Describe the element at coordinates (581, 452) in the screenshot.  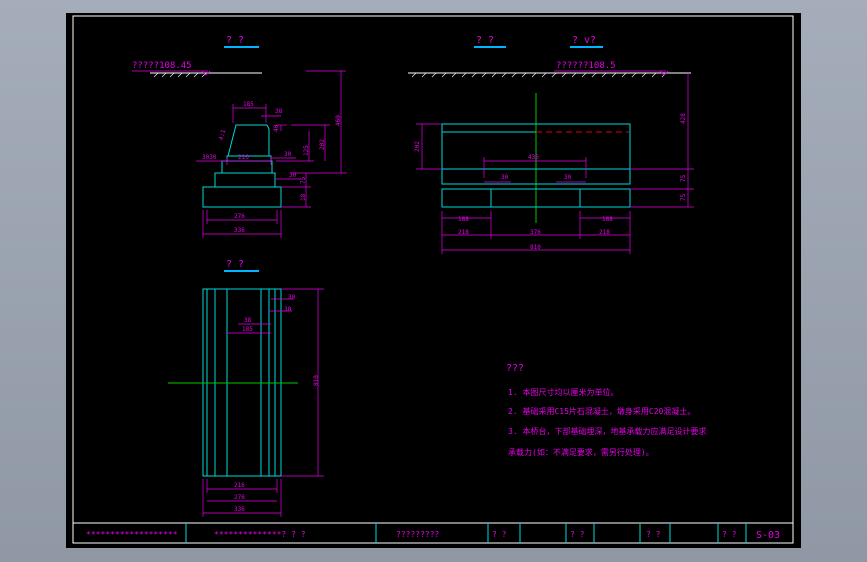
I see `notes-line-4: 承载力(如：不满足要求，需另行处理)。` at that location.